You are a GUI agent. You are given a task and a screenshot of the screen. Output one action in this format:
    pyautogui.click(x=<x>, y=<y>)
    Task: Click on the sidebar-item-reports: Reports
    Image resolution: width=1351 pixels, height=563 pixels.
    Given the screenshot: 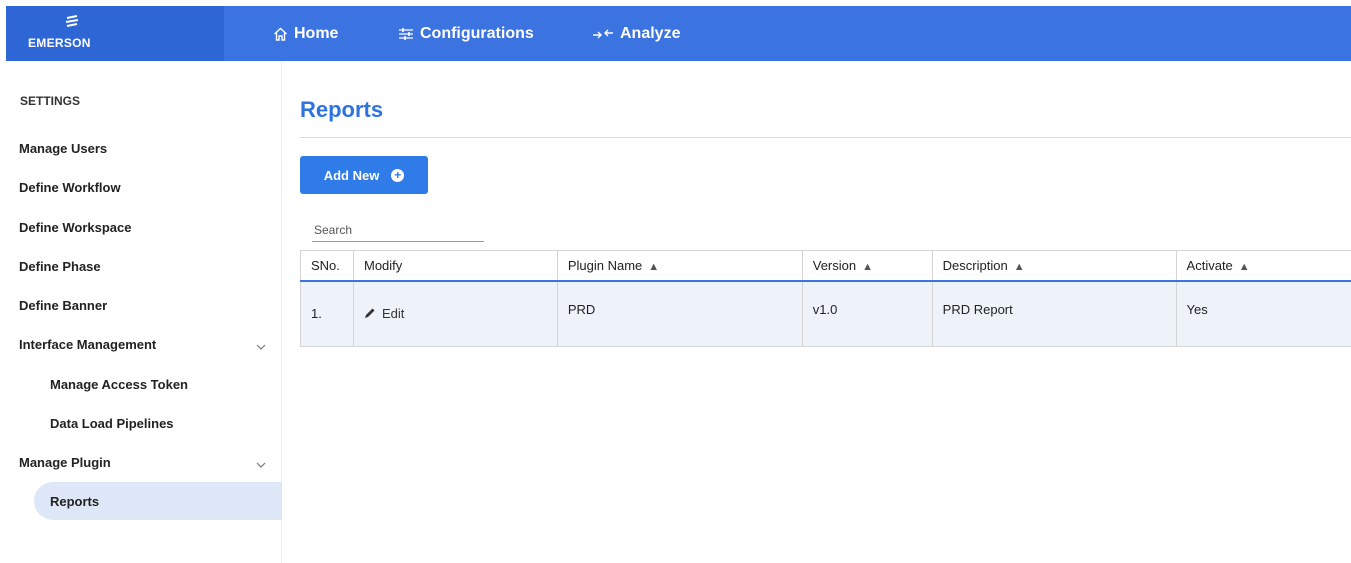 What is the action you would take?
    pyautogui.click(x=74, y=501)
    